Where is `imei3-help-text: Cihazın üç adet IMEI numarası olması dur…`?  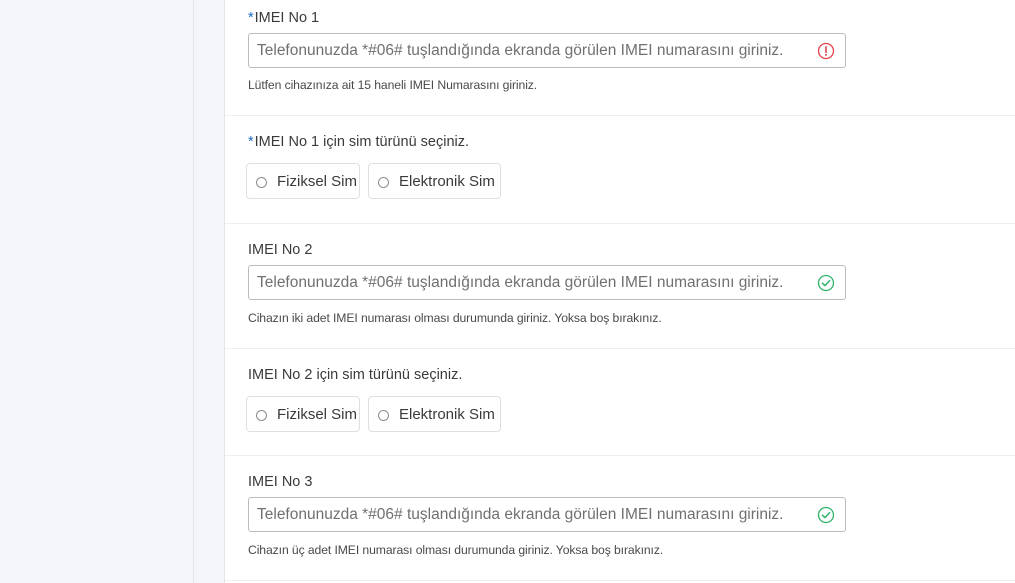
imei3-help-text: Cihazın üç adet IMEI numarası olması dur… is located at coordinates (456, 550).